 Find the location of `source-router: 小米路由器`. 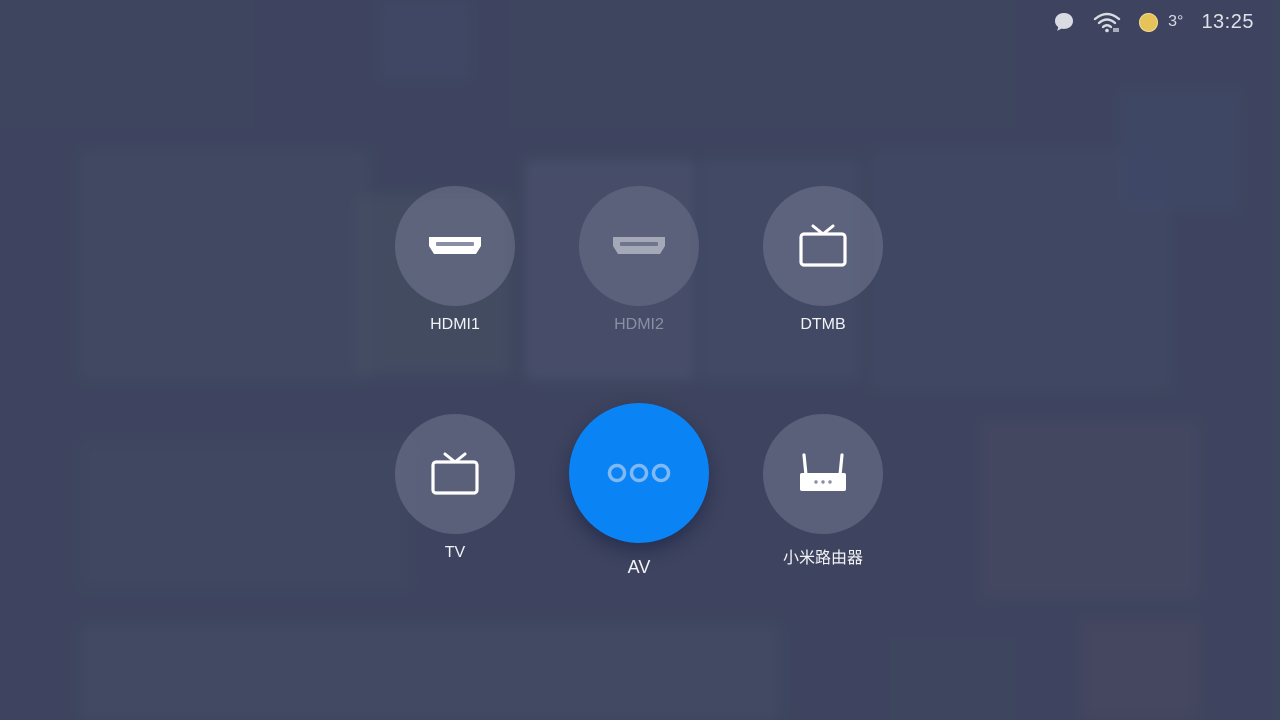

source-router: 小米路由器 is located at coordinates (823, 491).